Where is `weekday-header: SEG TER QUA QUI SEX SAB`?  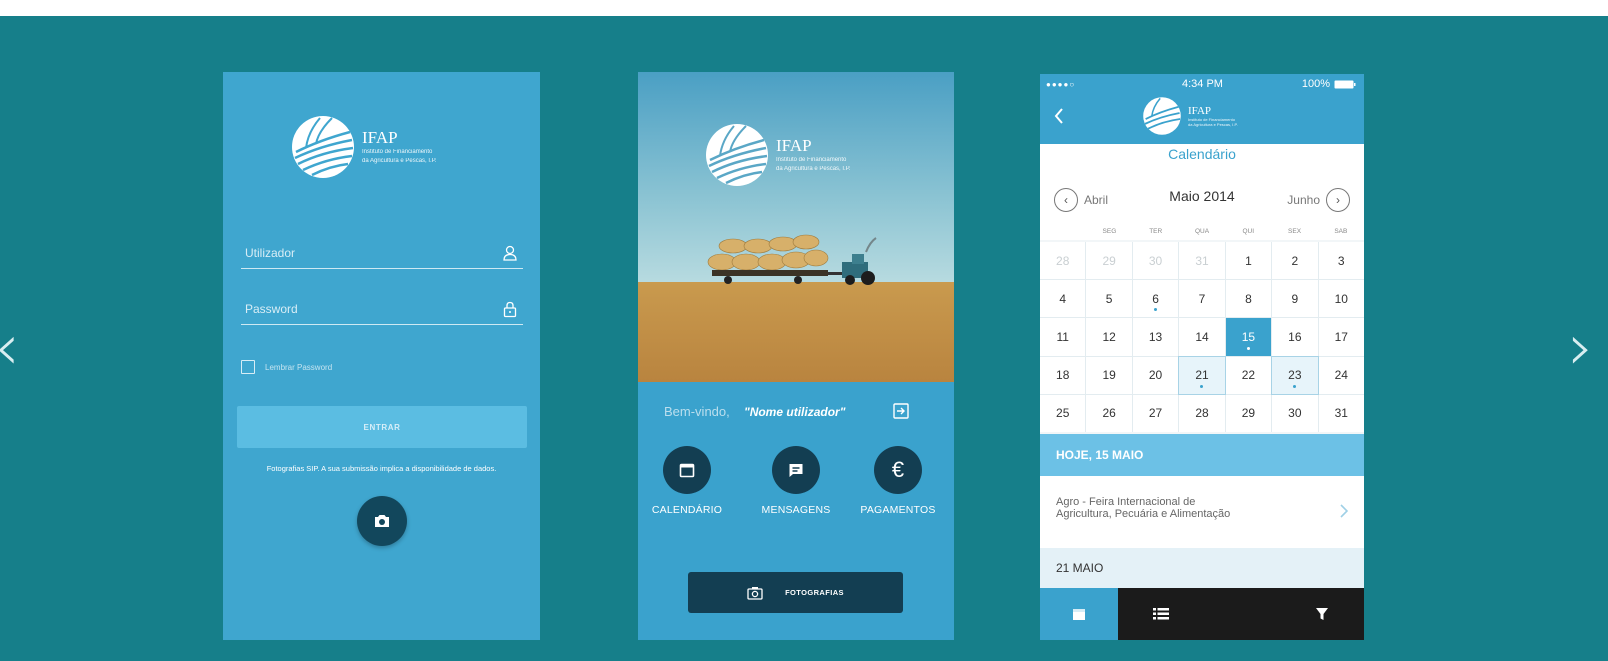 weekday-header: SEG TER QUA QUI SEX SAB is located at coordinates (1202, 234).